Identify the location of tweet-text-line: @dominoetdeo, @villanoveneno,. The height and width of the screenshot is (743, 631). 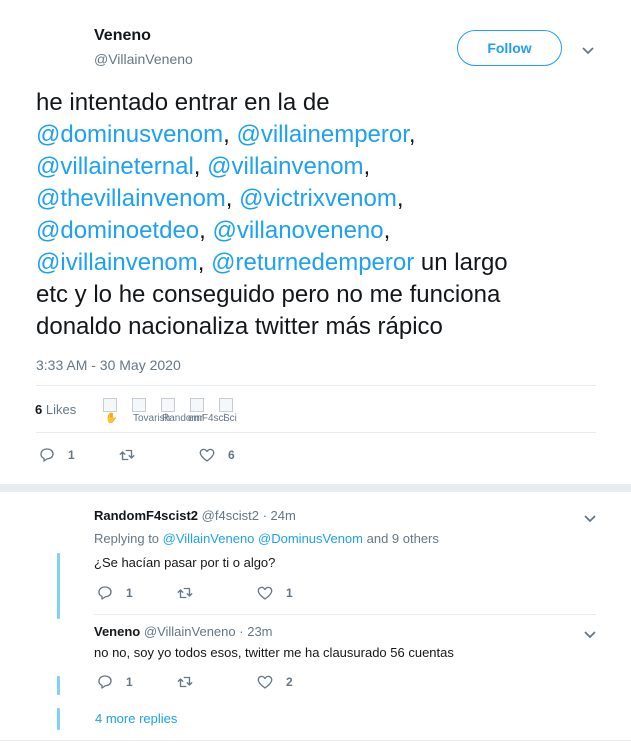
(326, 231).